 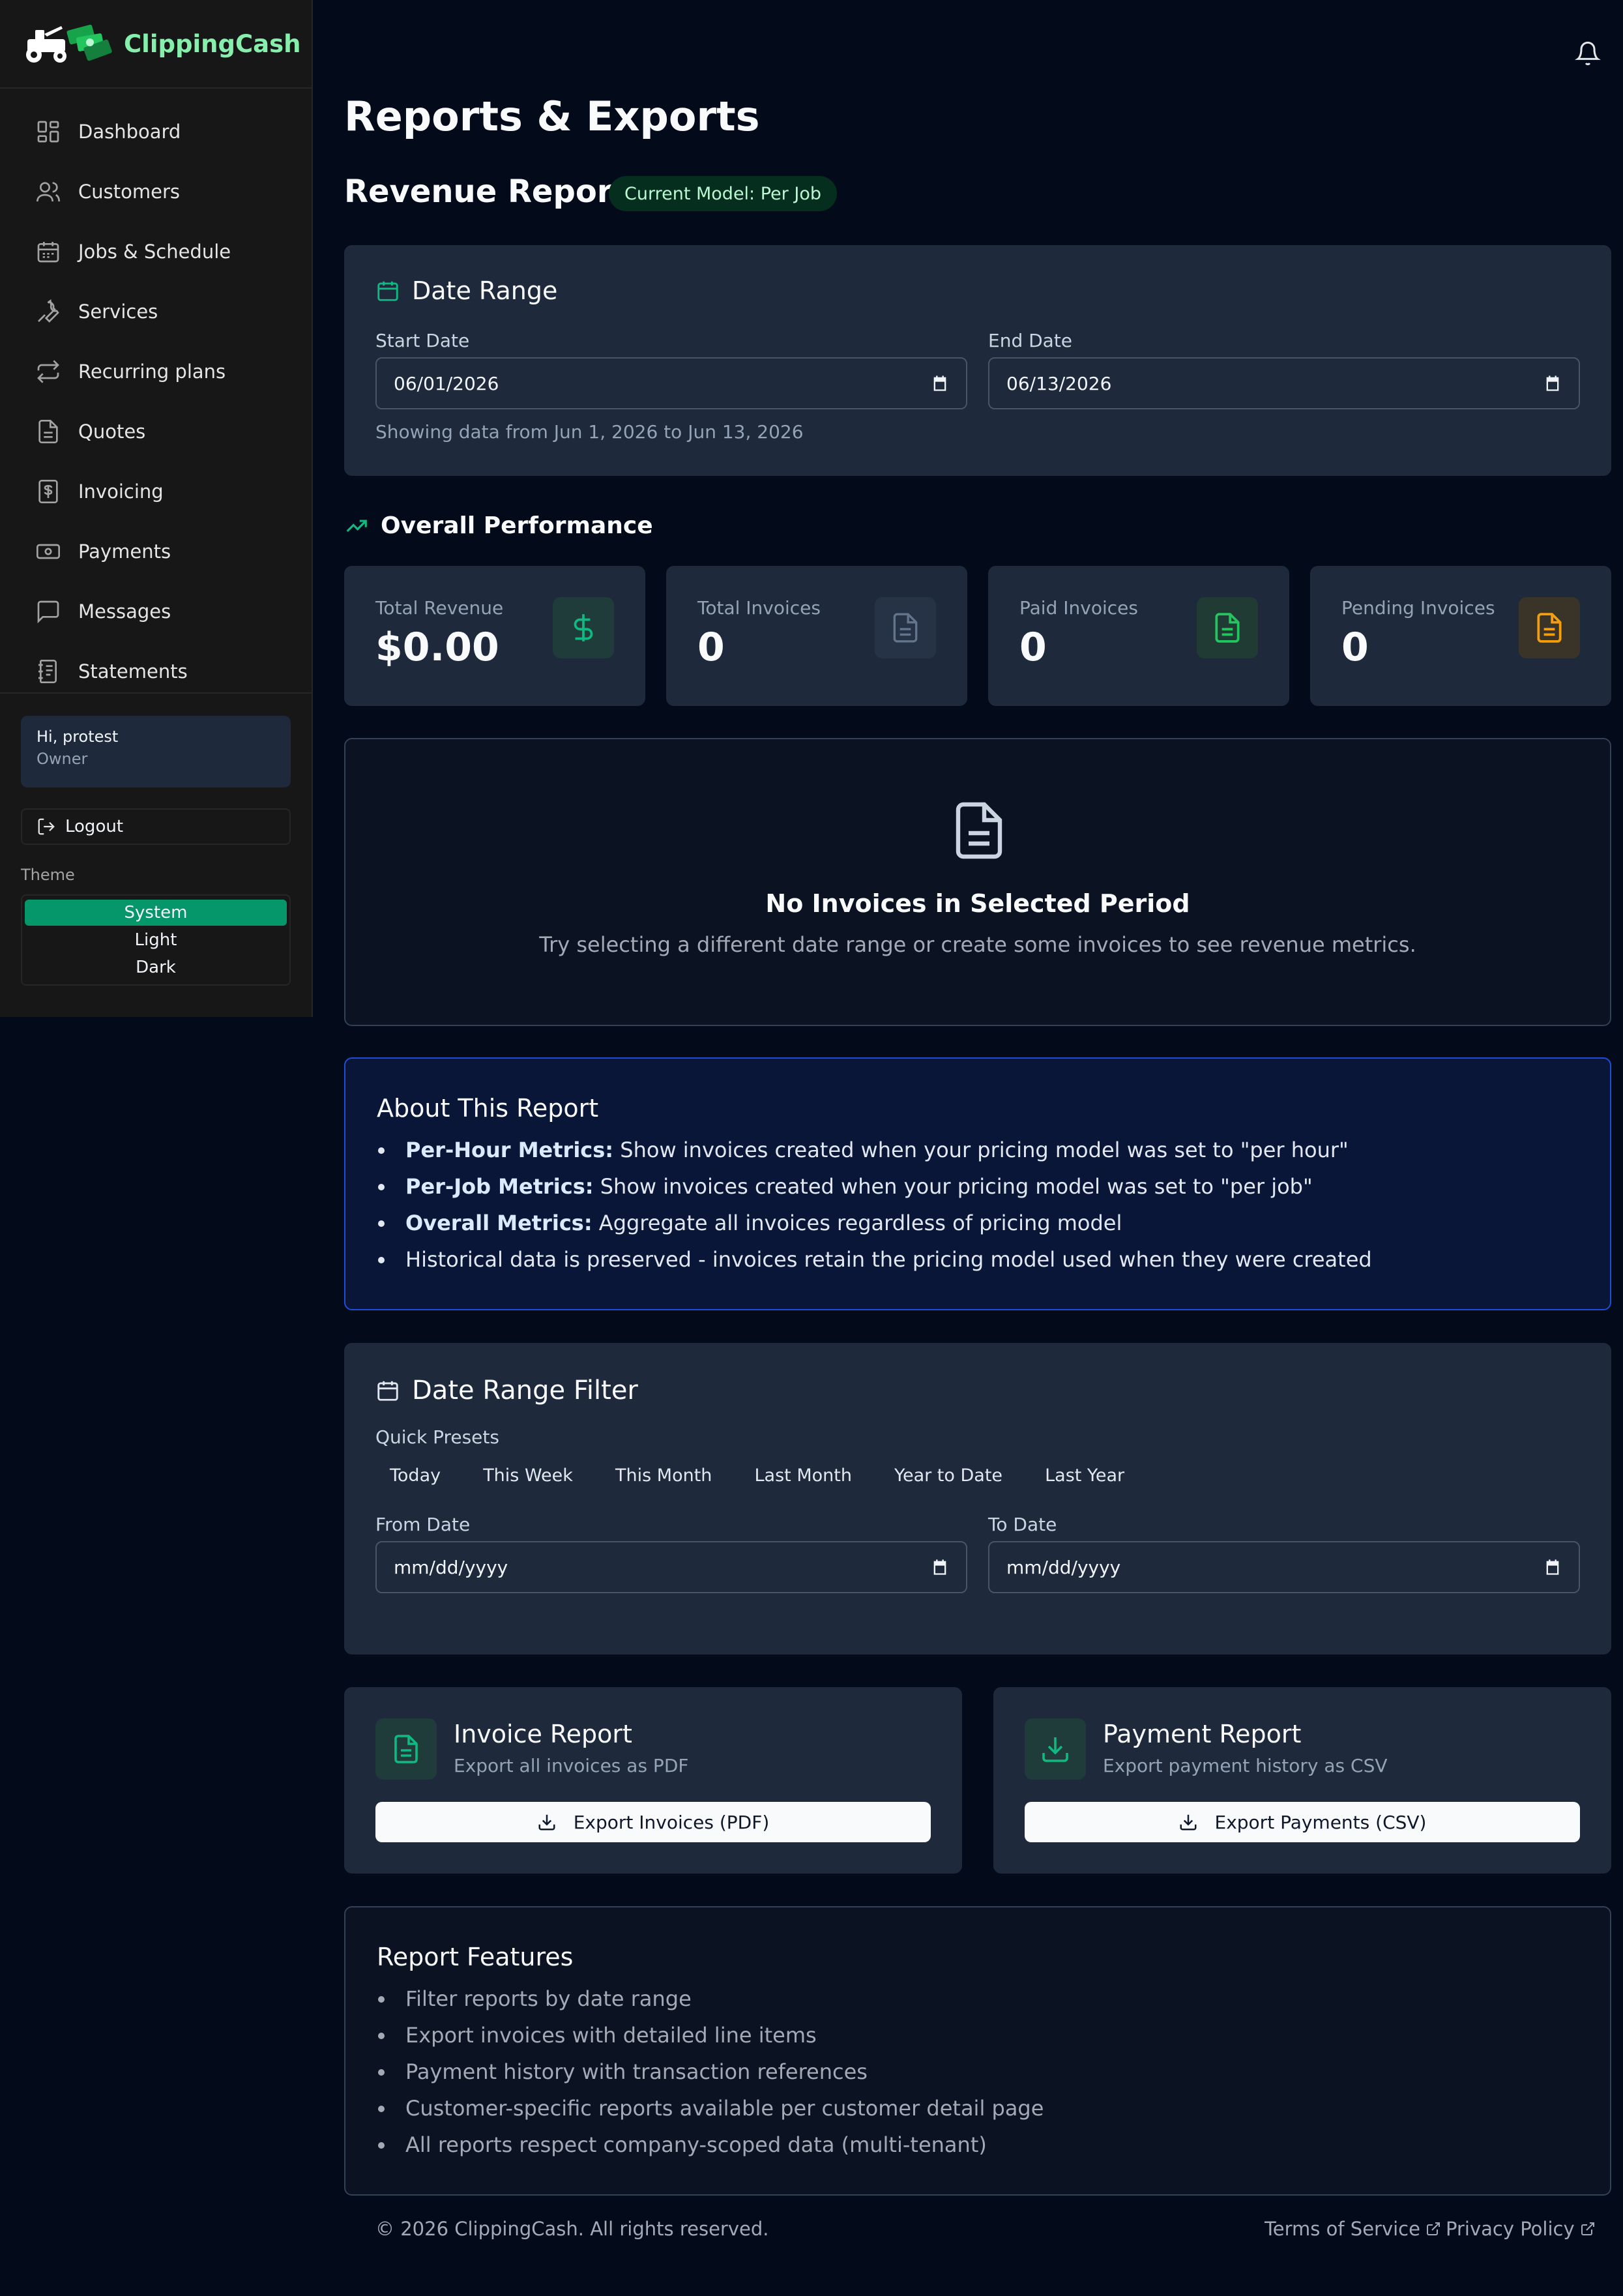 What do you see at coordinates (156, 913) in the screenshot?
I see `theme-option-system: System` at bounding box center [156, 913].